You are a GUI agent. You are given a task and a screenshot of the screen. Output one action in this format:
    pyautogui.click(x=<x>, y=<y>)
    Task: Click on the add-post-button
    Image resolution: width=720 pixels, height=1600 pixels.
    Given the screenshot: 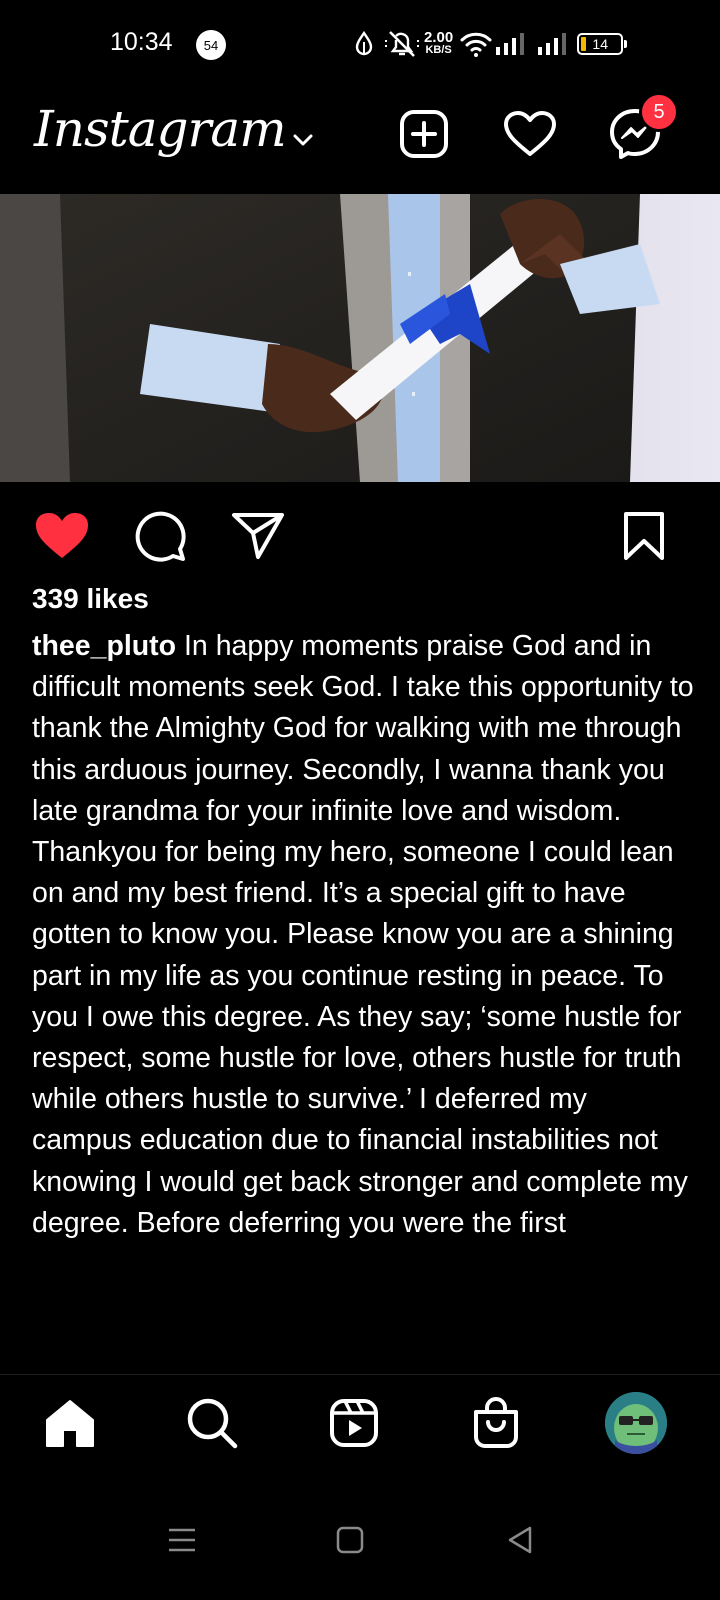 What is the action you would take?
    pyautogui.click(x=424, y=134)
    